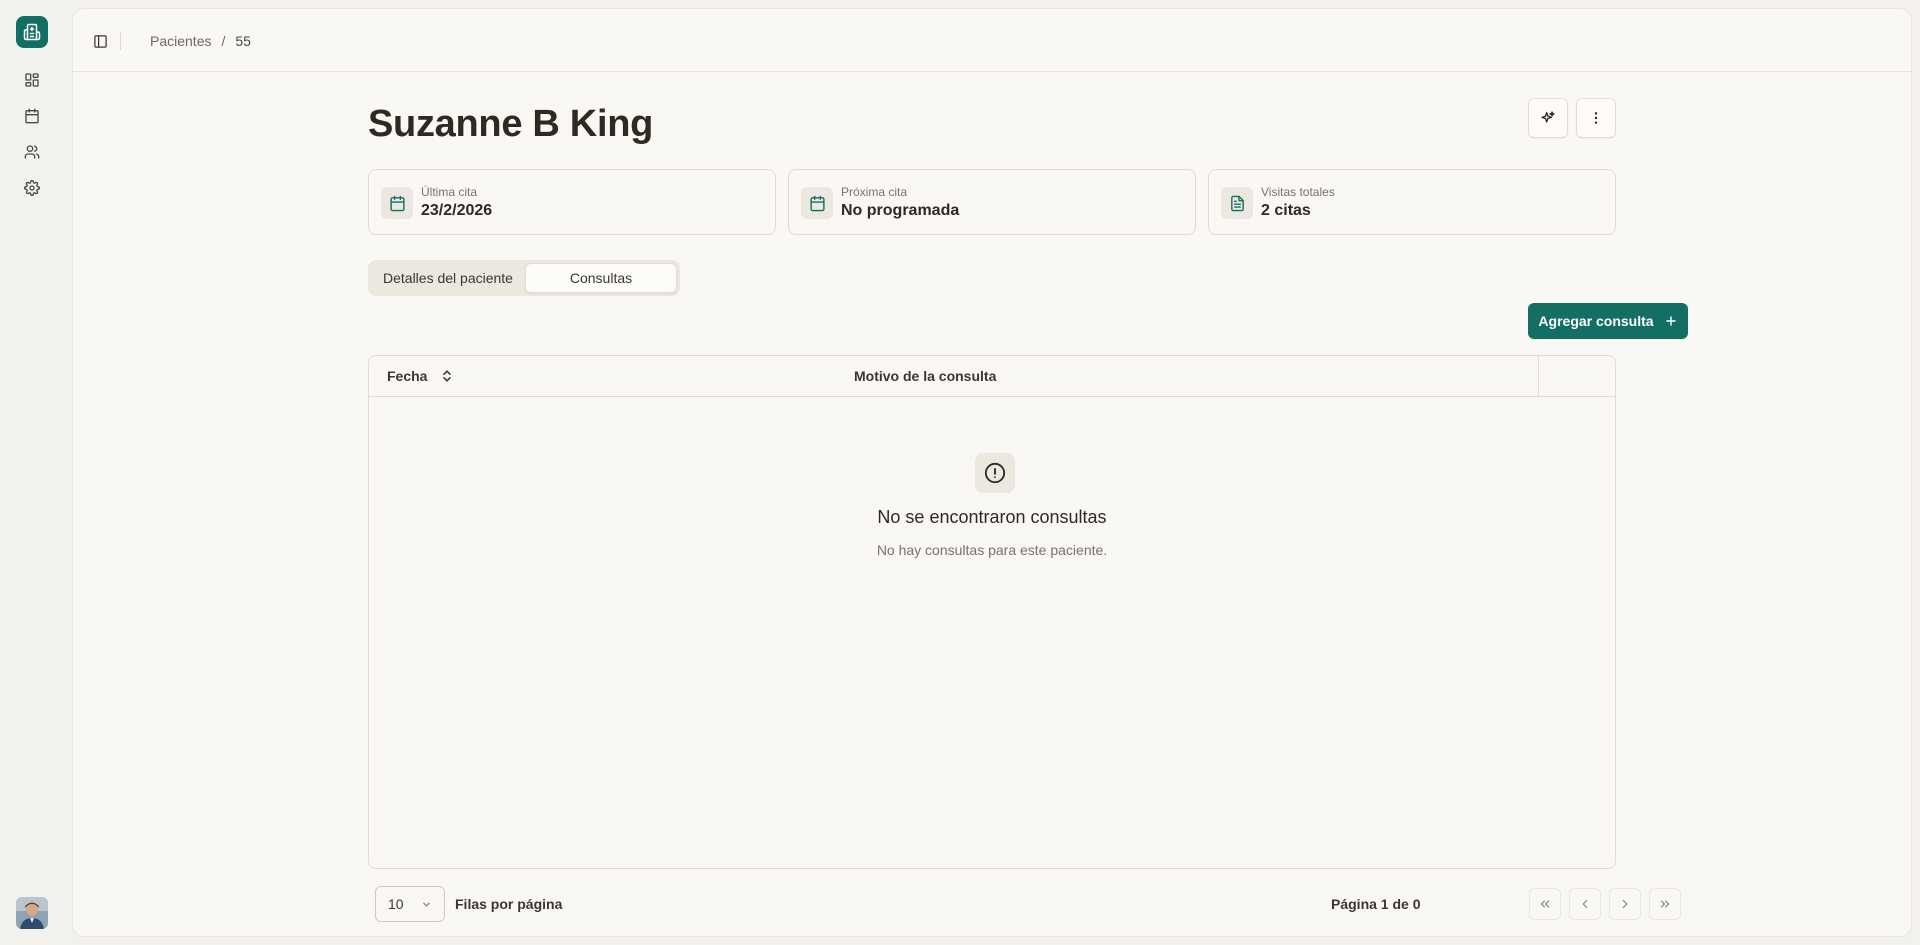 Image resolution: width=1920 pixels, height=945 pixels. I want to click on document-icon, so click(1237, 203).